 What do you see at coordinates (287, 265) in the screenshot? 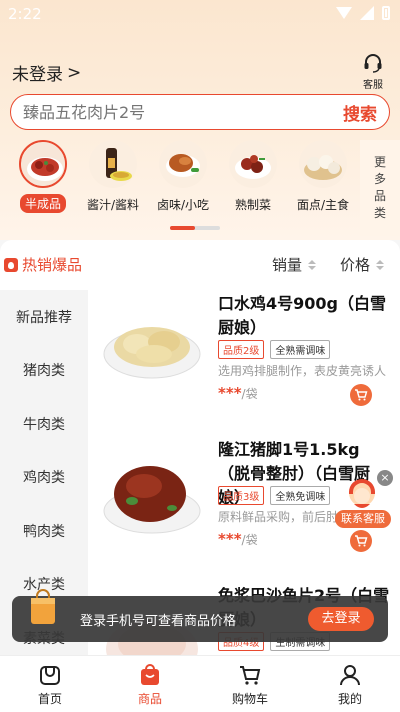
I see `sort-sales-label: 销量` at bounding box center [287, 265].